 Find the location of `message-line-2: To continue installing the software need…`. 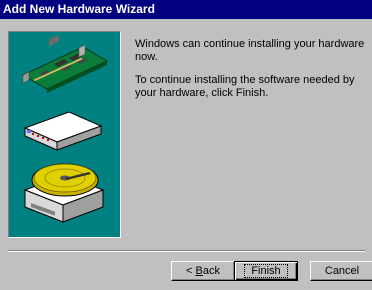

message-line-2: To continue installing the software need… is located at coordinates (245, 86).